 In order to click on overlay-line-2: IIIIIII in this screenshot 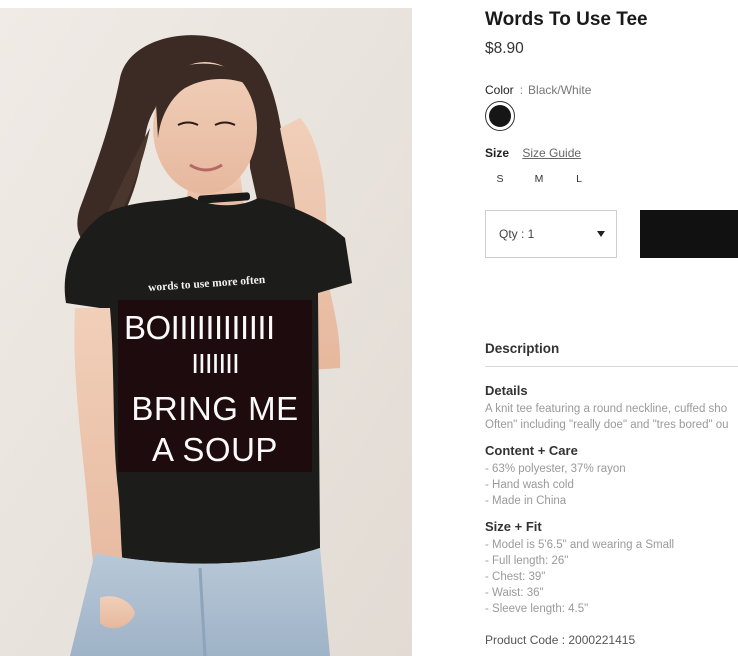, I will do `click(215, 363)`.